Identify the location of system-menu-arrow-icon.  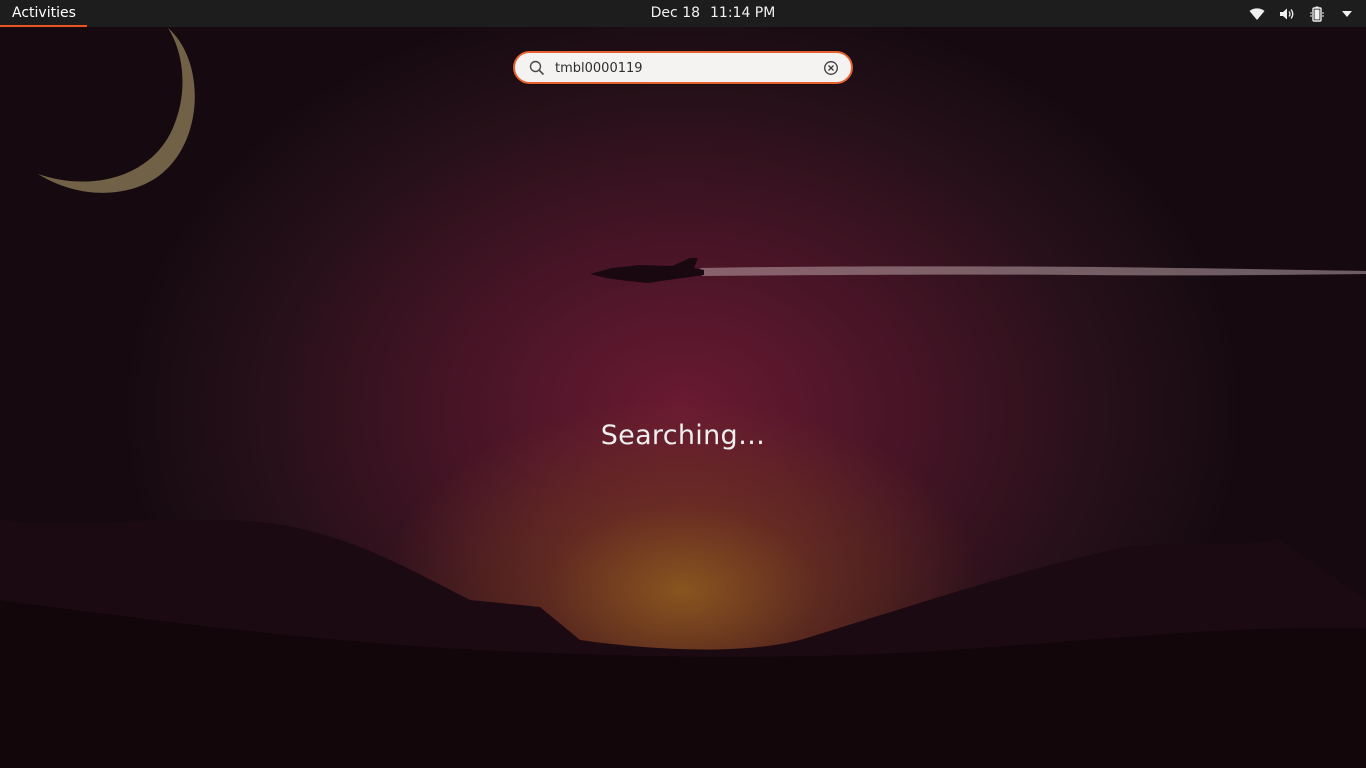
(1347, 14).